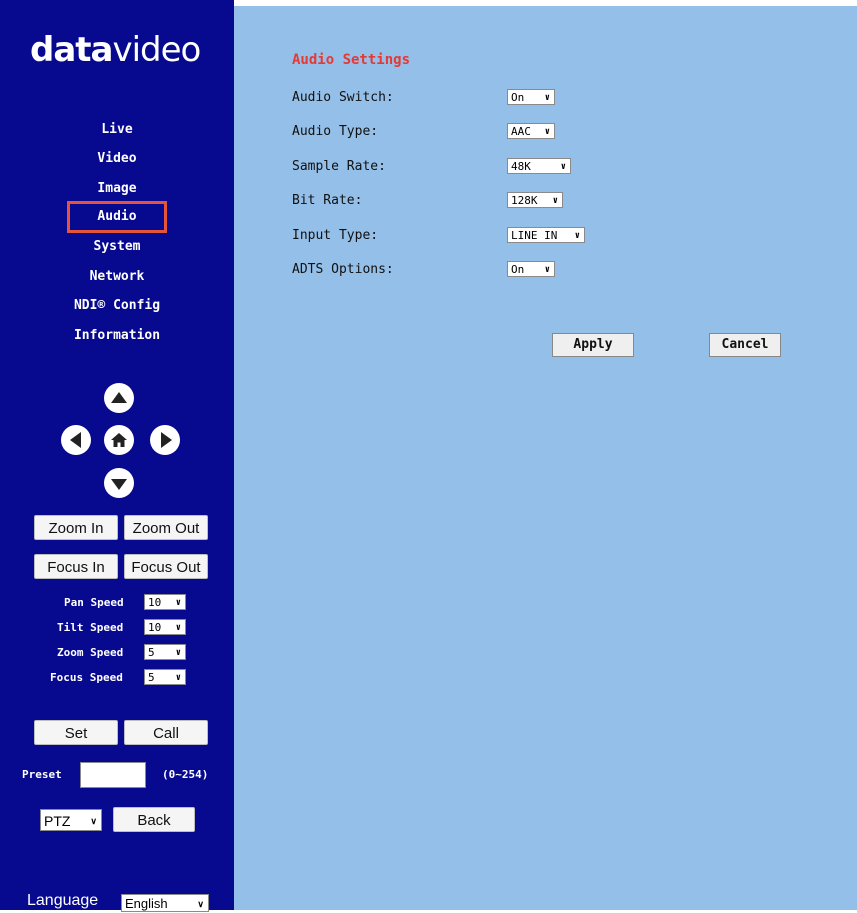 The image size is (857, 913). I want to click on zoom-out-button: Zoom Out, so click(166, 527).